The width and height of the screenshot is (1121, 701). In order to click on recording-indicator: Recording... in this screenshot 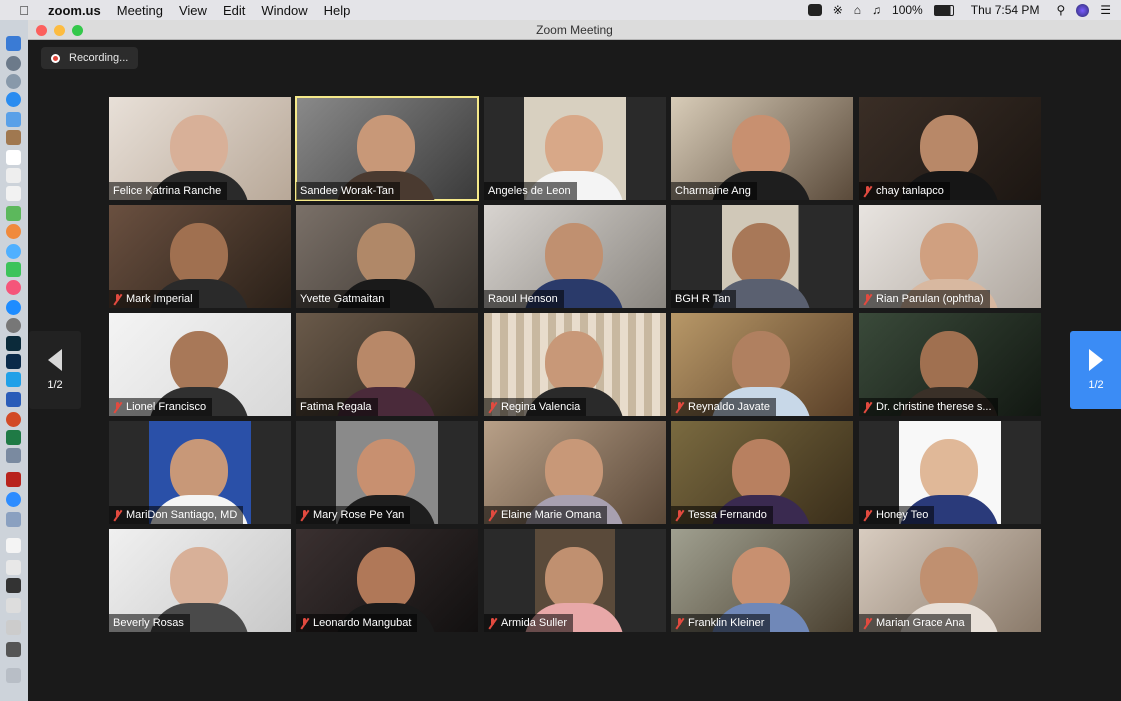, I will do `click(89, 58)`.